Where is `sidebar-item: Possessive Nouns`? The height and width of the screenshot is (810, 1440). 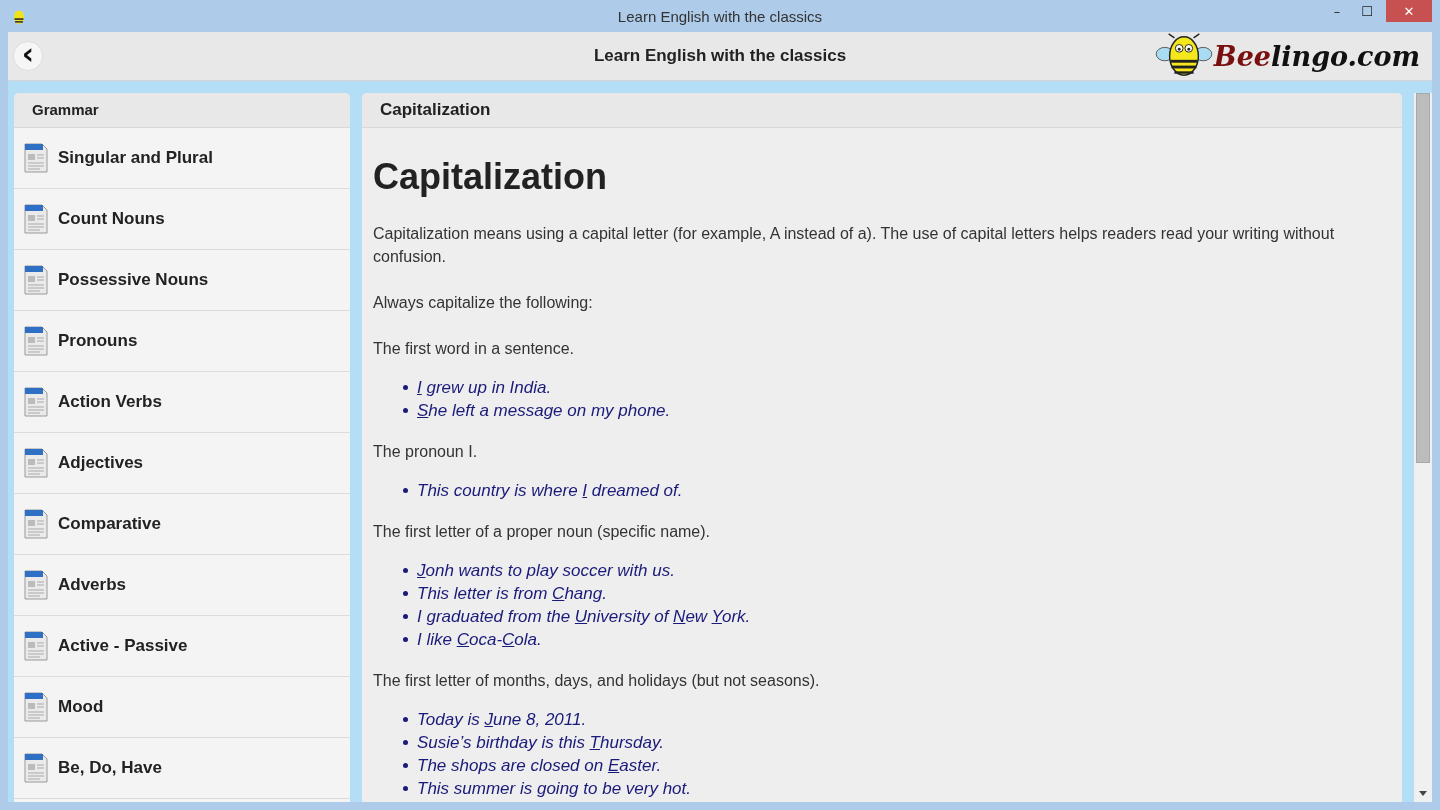
sidebar-item: Possessive Nouns is located at coordinates (182, 280).